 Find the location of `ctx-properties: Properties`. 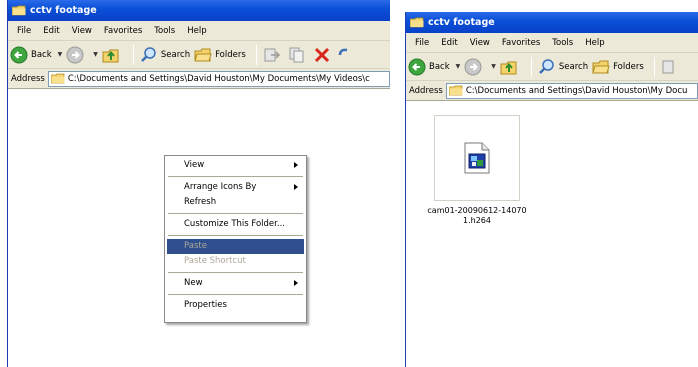

ctx-properties: Properties is located at coordinates (235, 305).